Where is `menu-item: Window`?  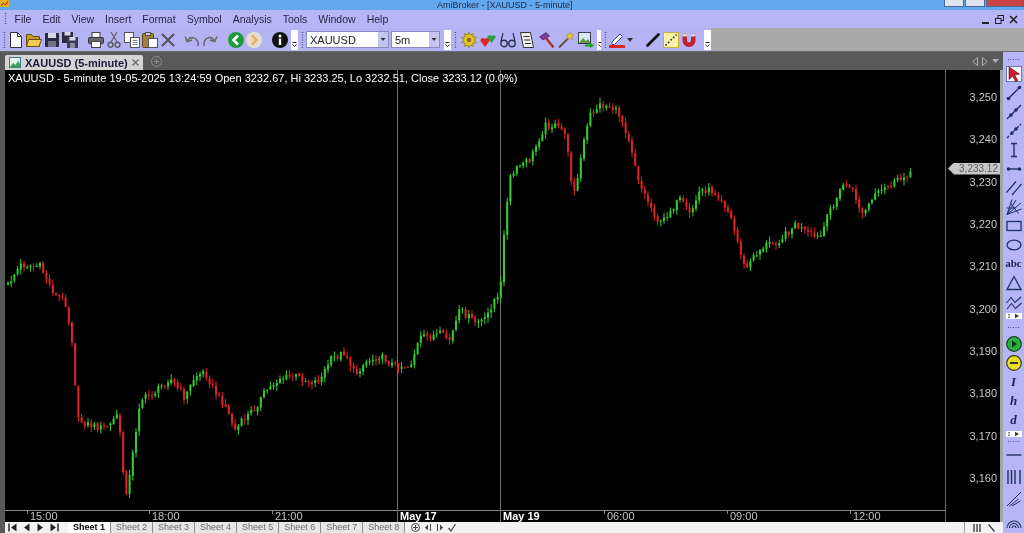 menu-item: Window is located at coordinates (337, 19).